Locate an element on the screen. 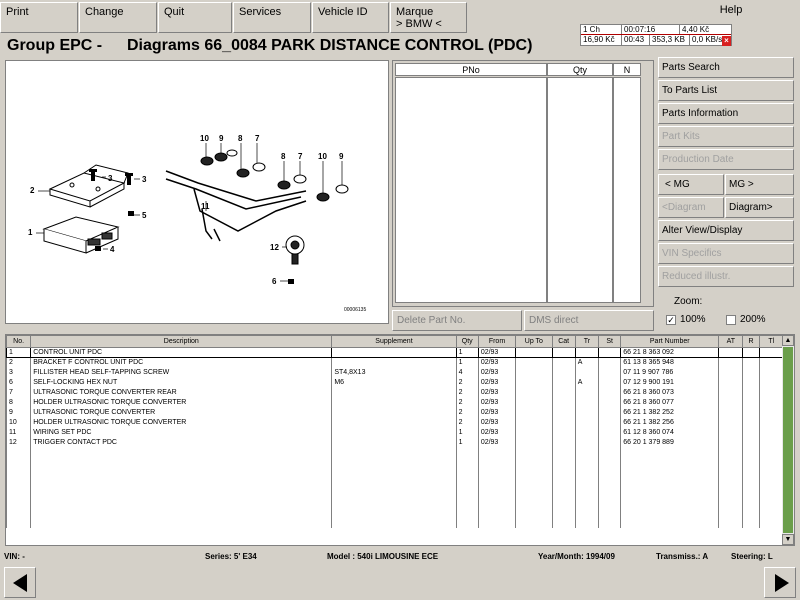 The height and width of the screenshot is (600, 800). column-header: Supplement is located at coordinates (394, 341).